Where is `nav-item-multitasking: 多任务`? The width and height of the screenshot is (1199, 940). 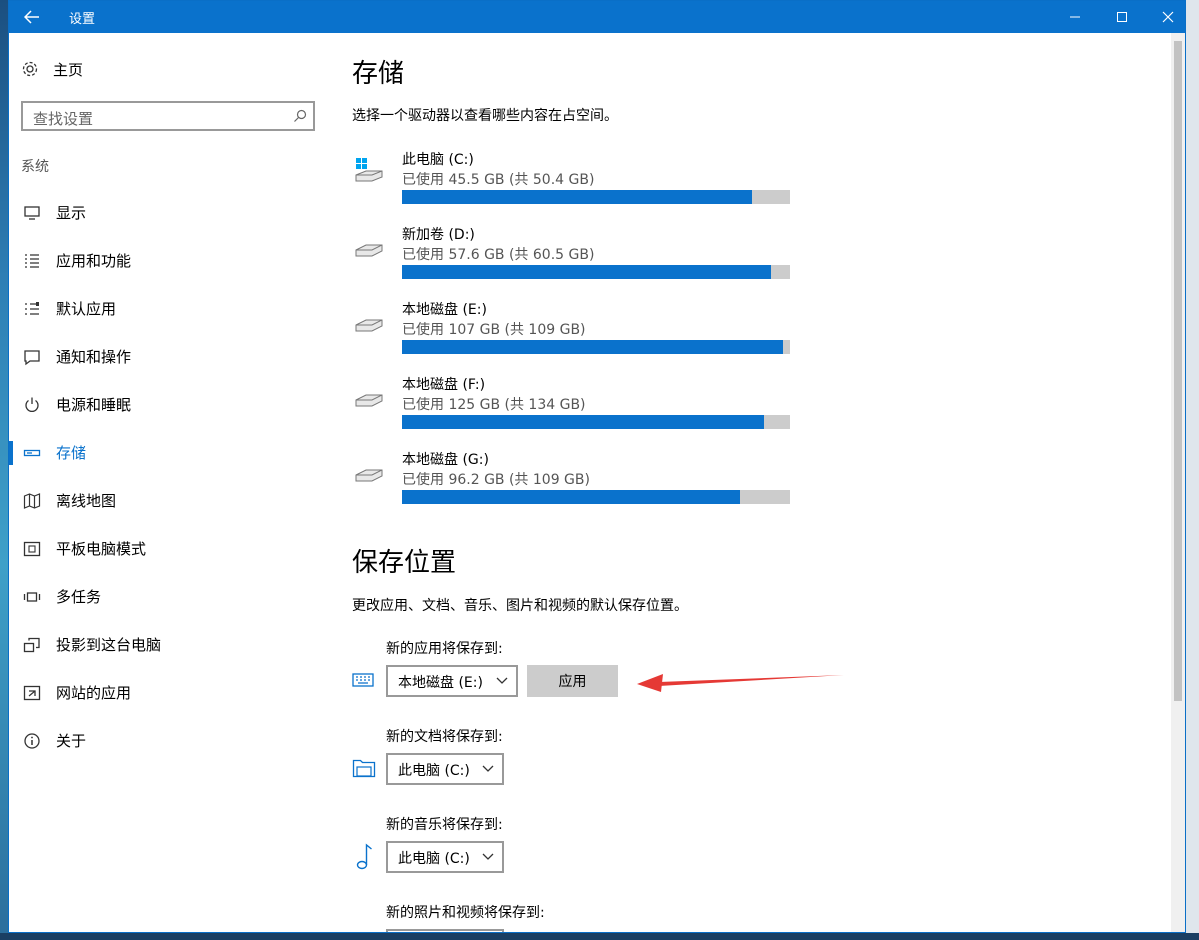
nav-item-multitasking: 多任务 is located at coordinates (169, 597).